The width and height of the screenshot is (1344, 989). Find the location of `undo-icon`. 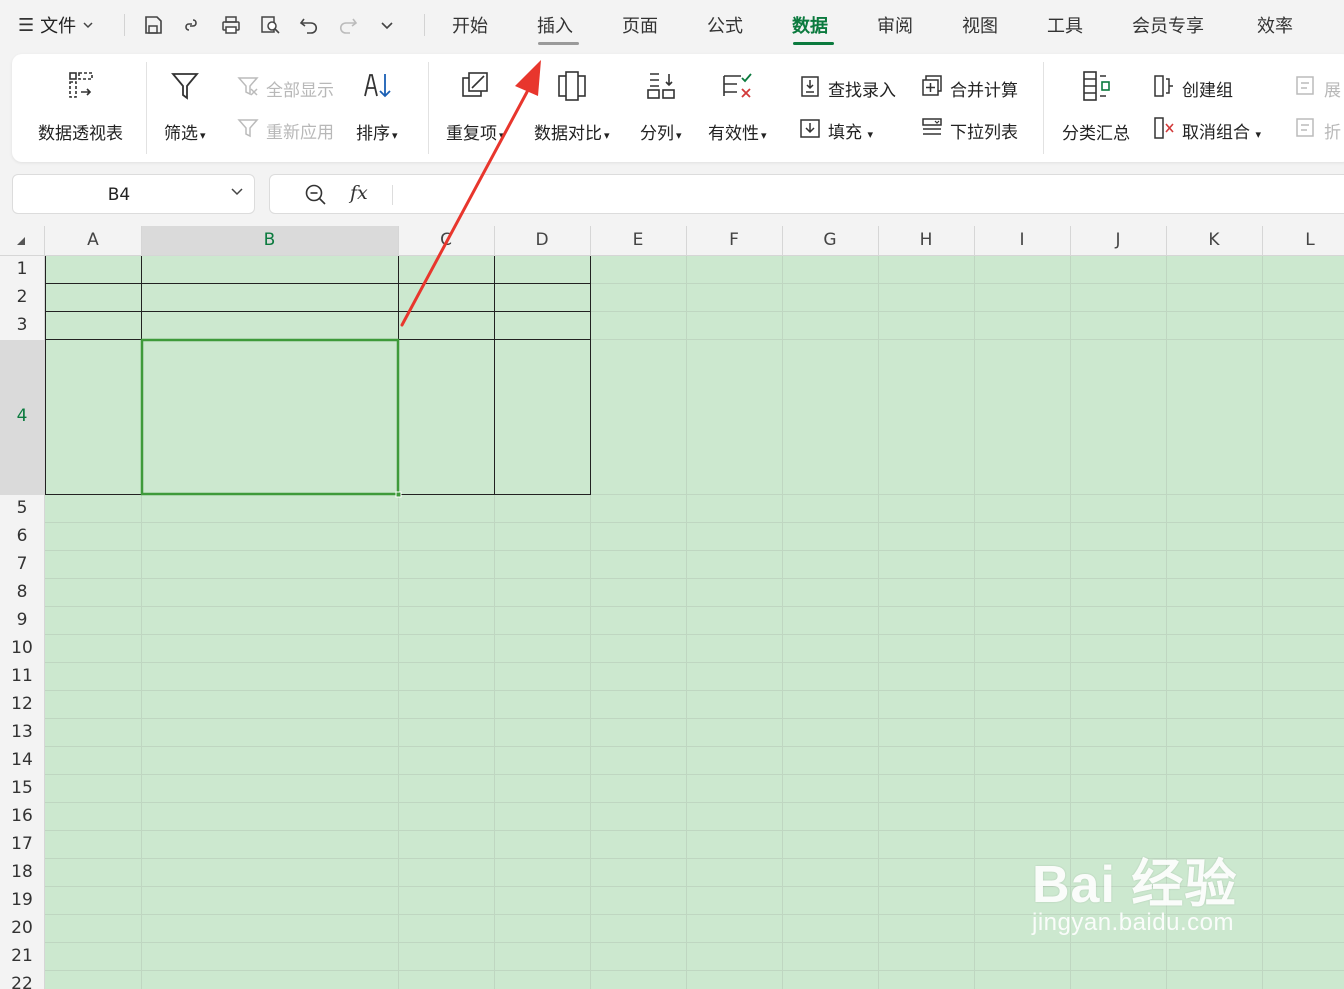

undo-icon is located at coordinates (309, 25).